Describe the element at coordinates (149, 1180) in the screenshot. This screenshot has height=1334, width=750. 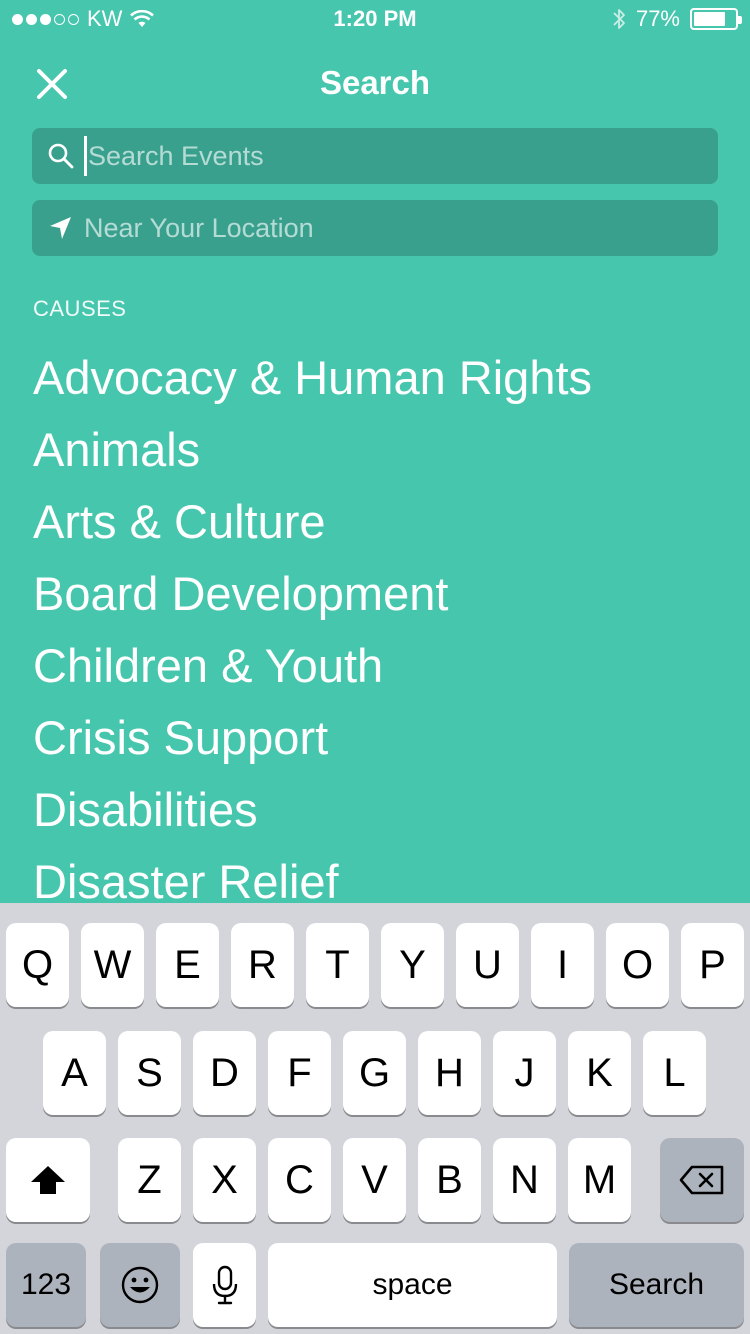
I see `key-z: Z` at that location.